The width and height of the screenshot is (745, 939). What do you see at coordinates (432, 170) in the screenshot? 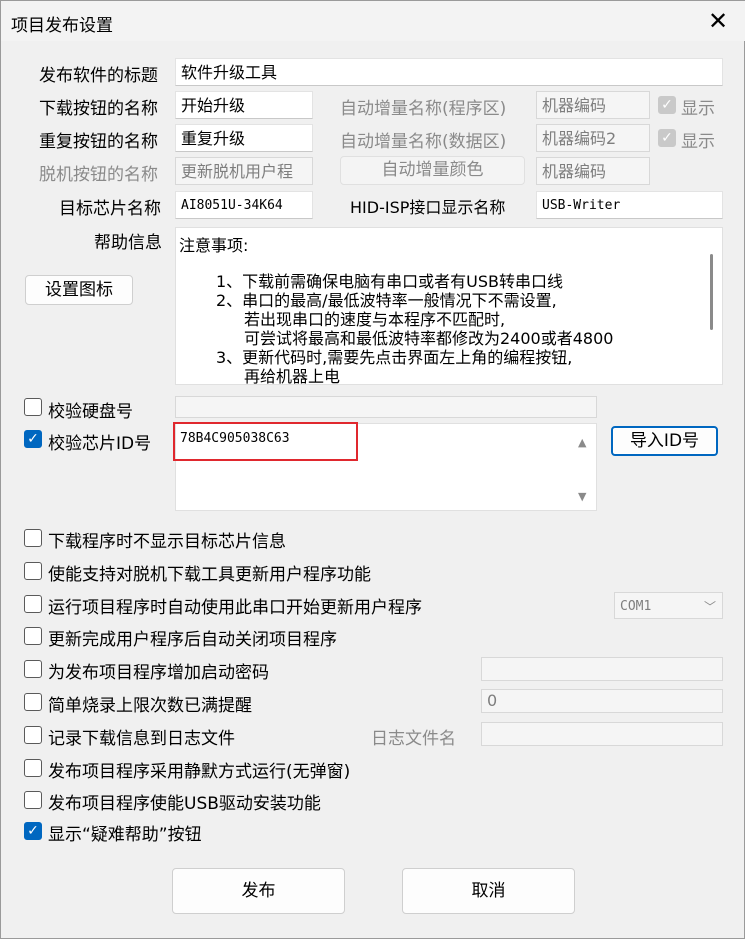
I see `auto-inc-color-button: 自动增量颜色` at bounding box center [432, 170].